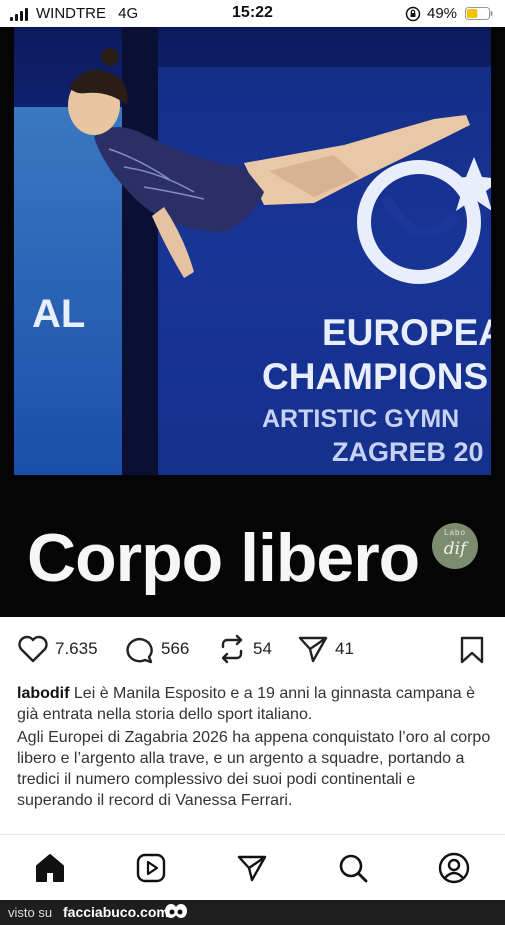 The image size is (505, 925). Describe the element at coordinates (406, 332) in the screenshot. I see `photo-text-line1: EUROPEA` at that location.